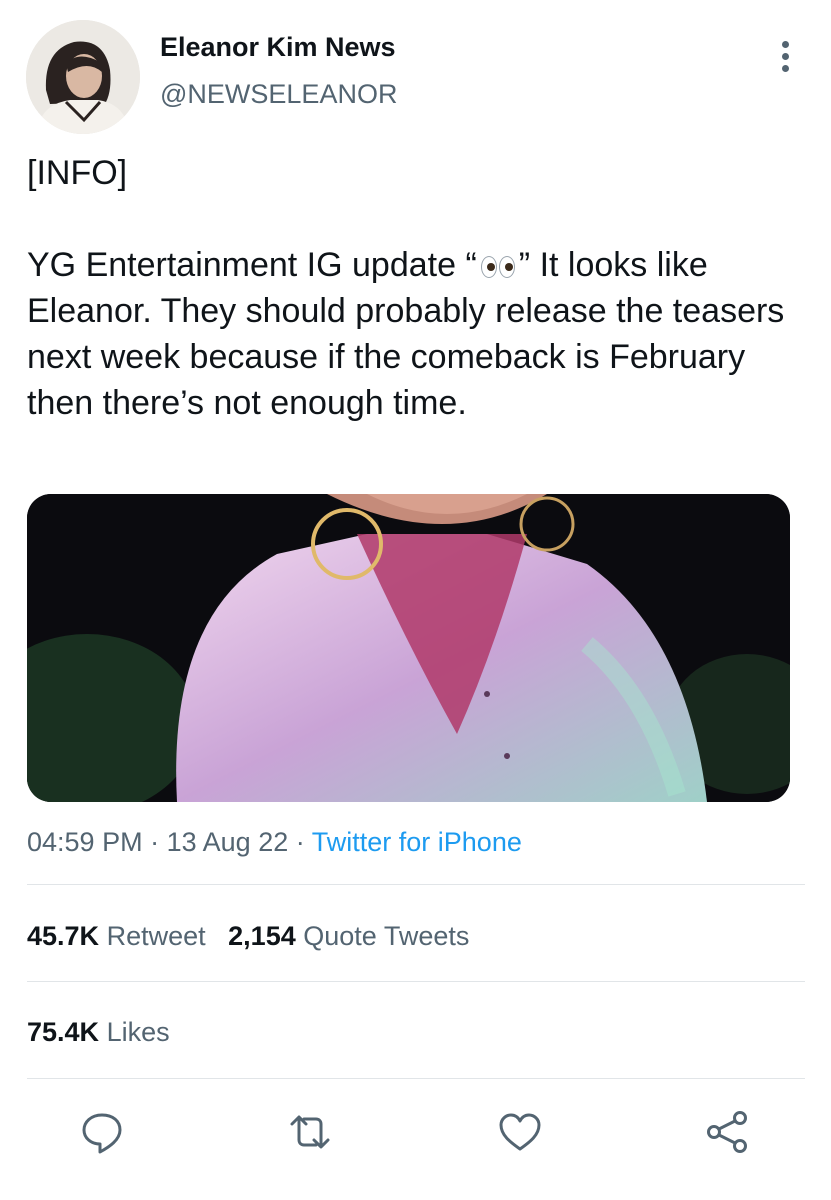 The height and width of the screenshot is (1200, 831). Describe the element at coordinates (417, 842) in the screenshot. I see `tweet-source-link: Twitter for iPhone` at that location.